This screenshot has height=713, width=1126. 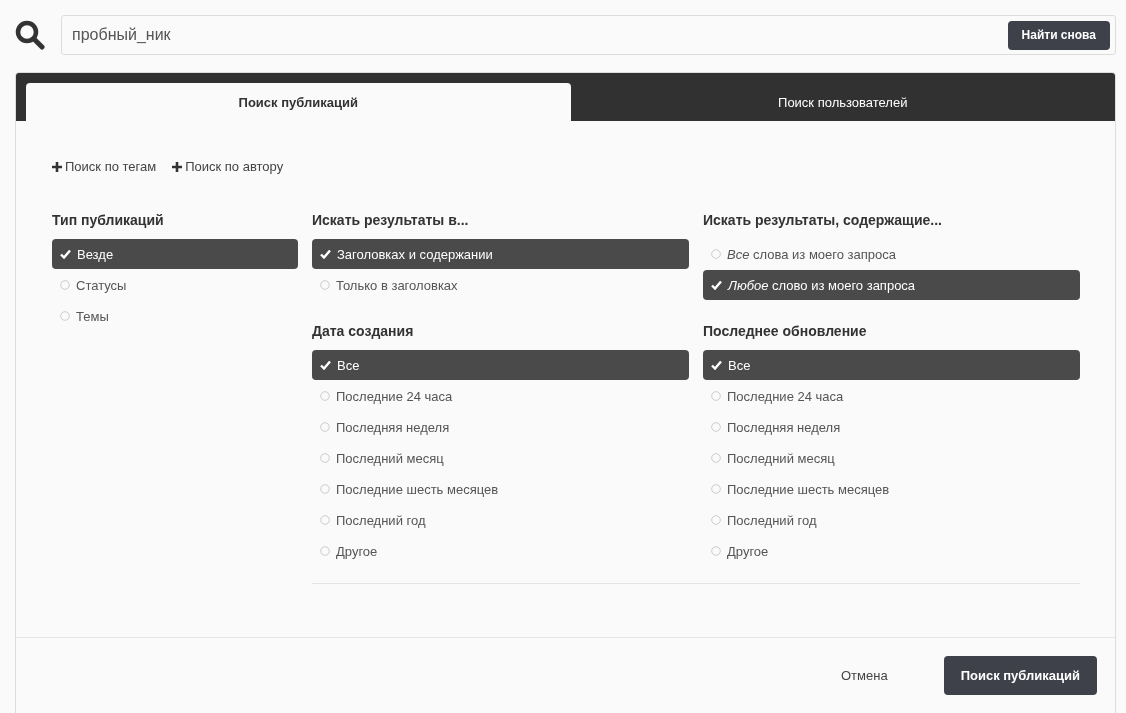 I want to click on group-title: Дата создания, so click(x=363, y=331).